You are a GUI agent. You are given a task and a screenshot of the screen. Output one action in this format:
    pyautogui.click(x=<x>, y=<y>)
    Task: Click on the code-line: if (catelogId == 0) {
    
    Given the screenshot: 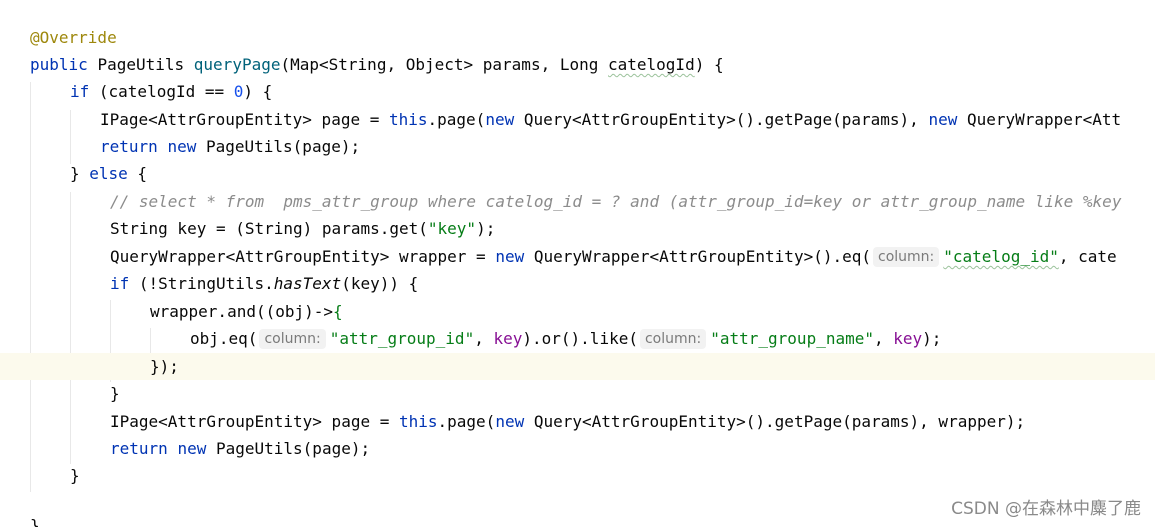 What is the action you would take?
    pyautogui.click(x=577, y=91)
    